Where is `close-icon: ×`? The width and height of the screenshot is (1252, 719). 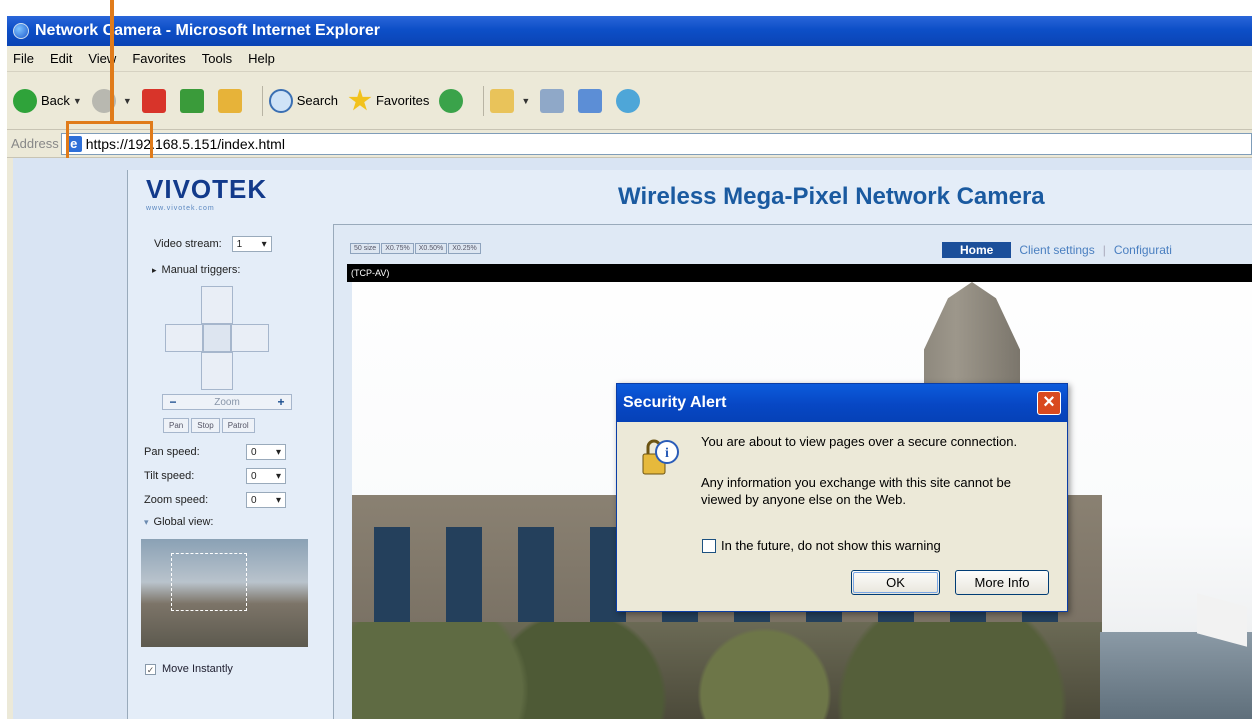 close-icon: × is located at coordinates (1049, 403).